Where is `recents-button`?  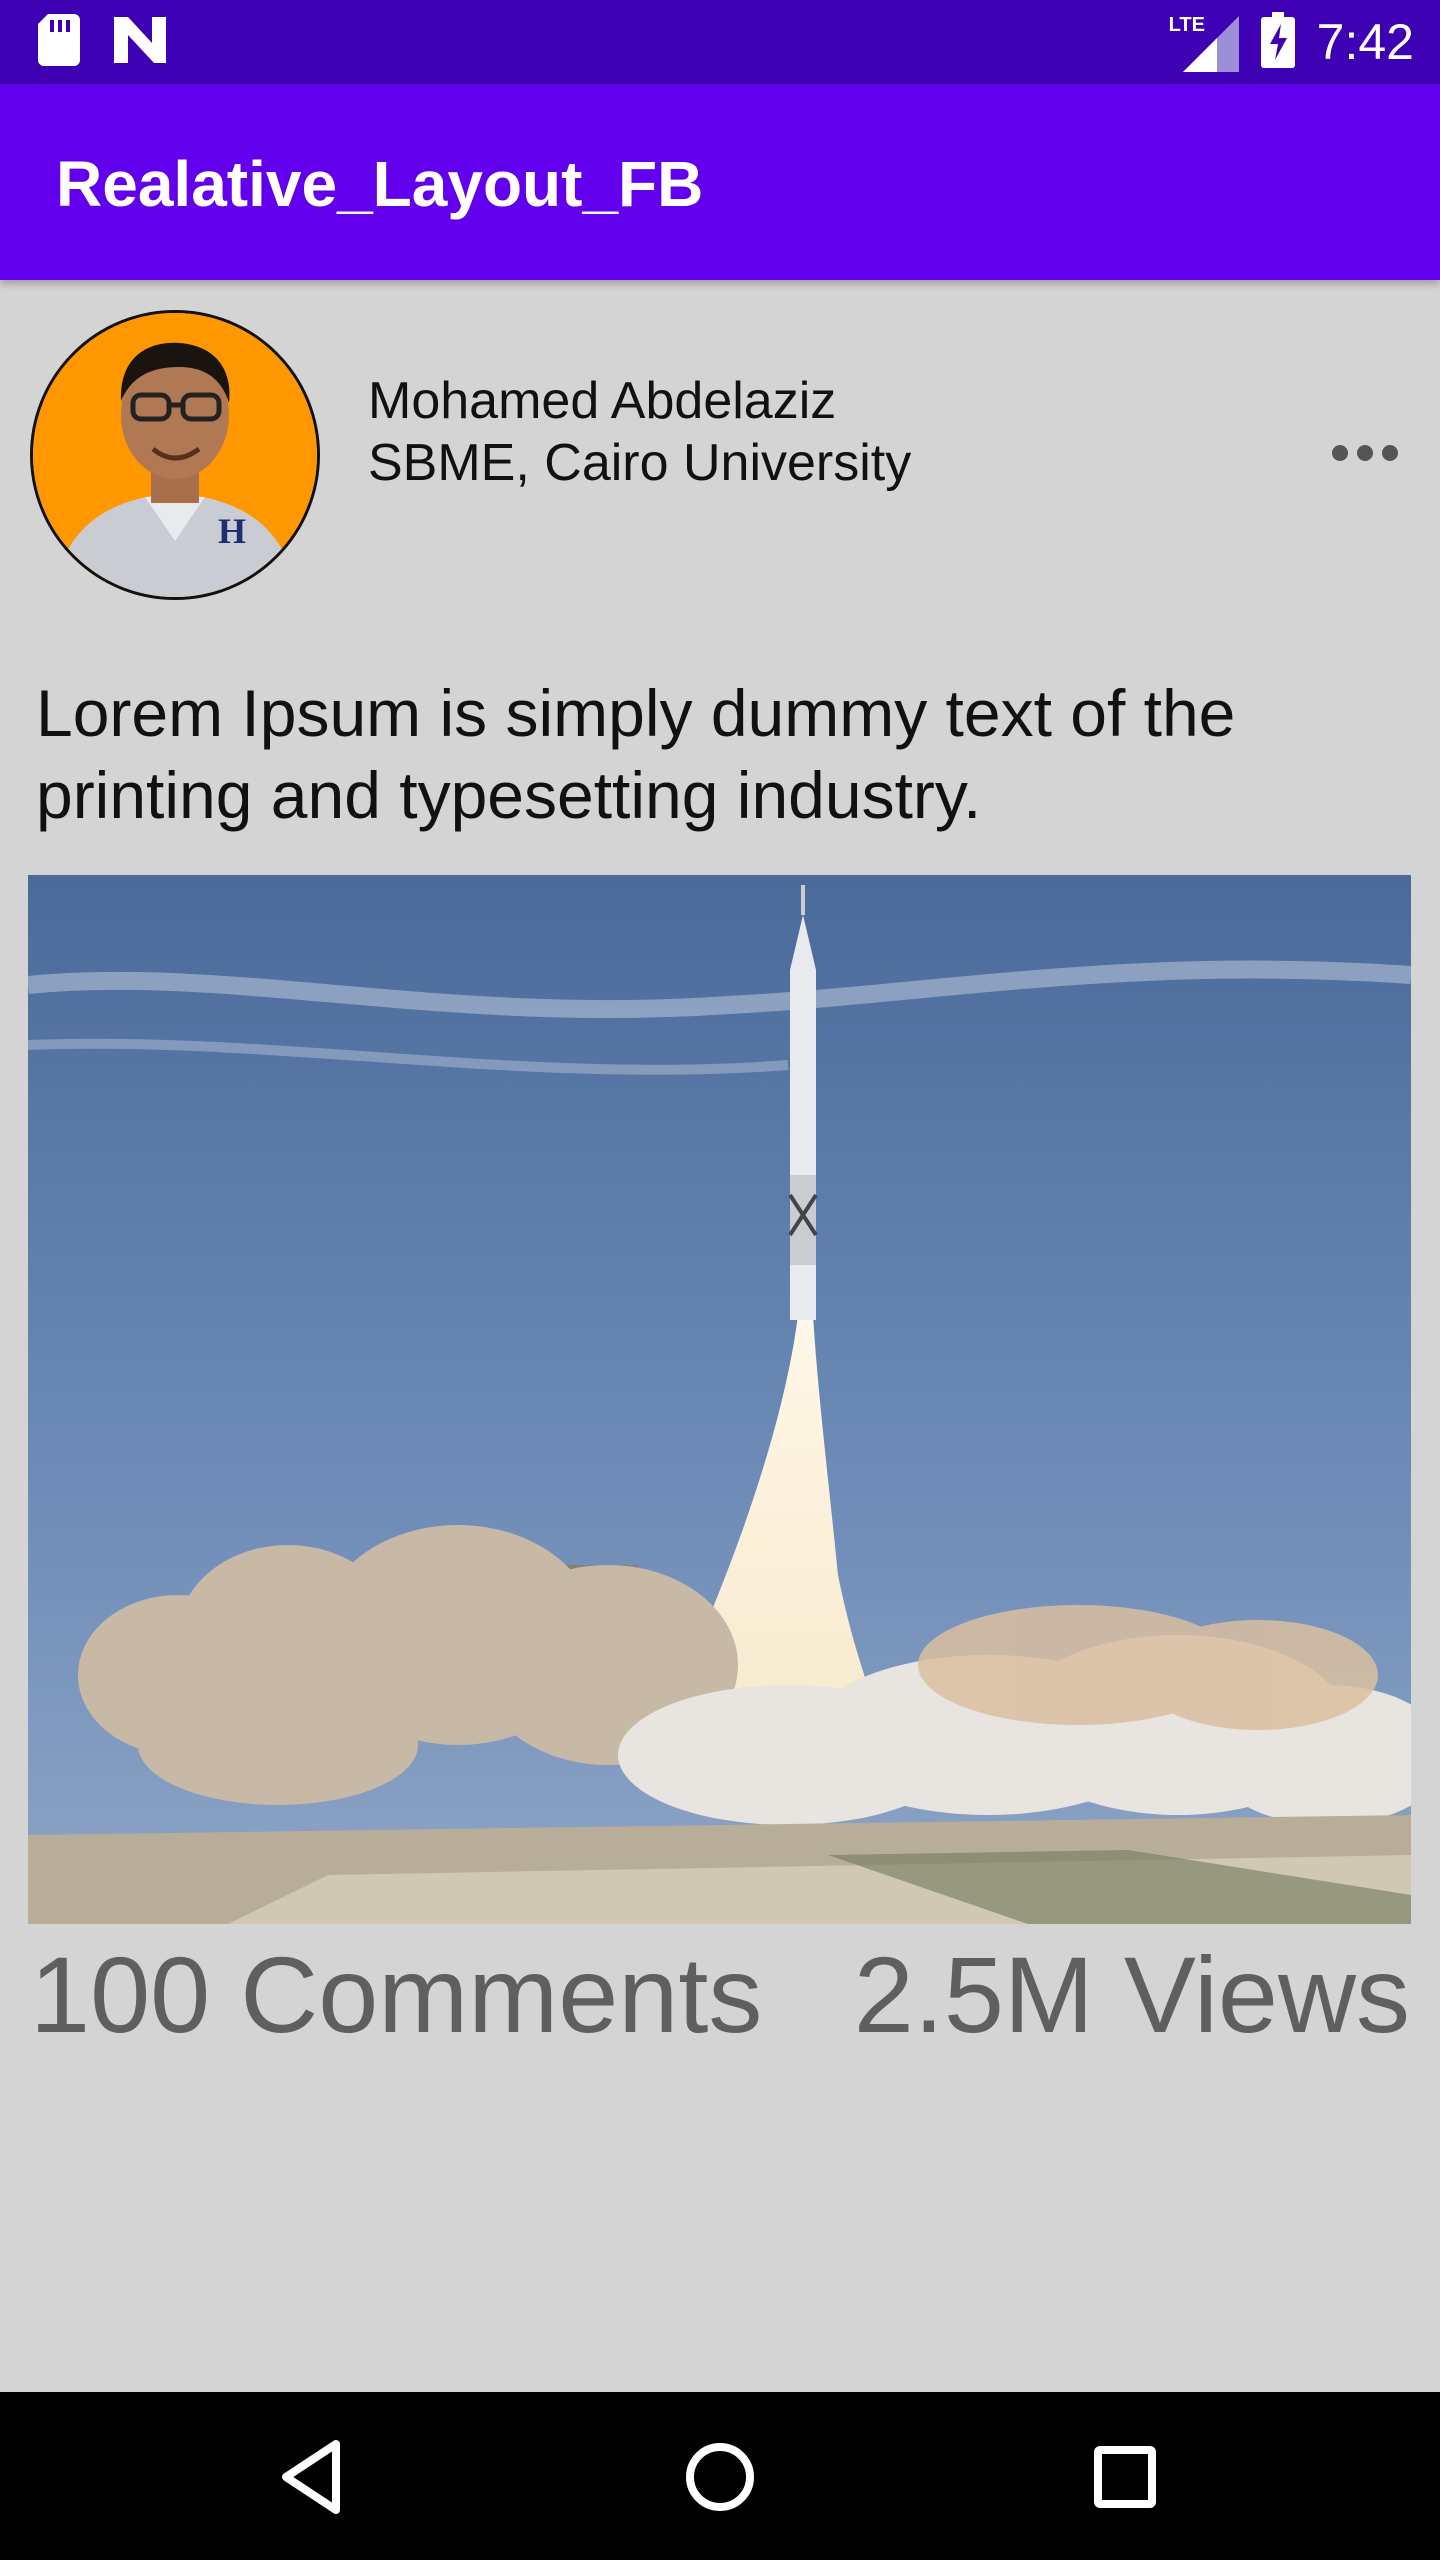 recents-button is located at coordinates (1125, 2477).